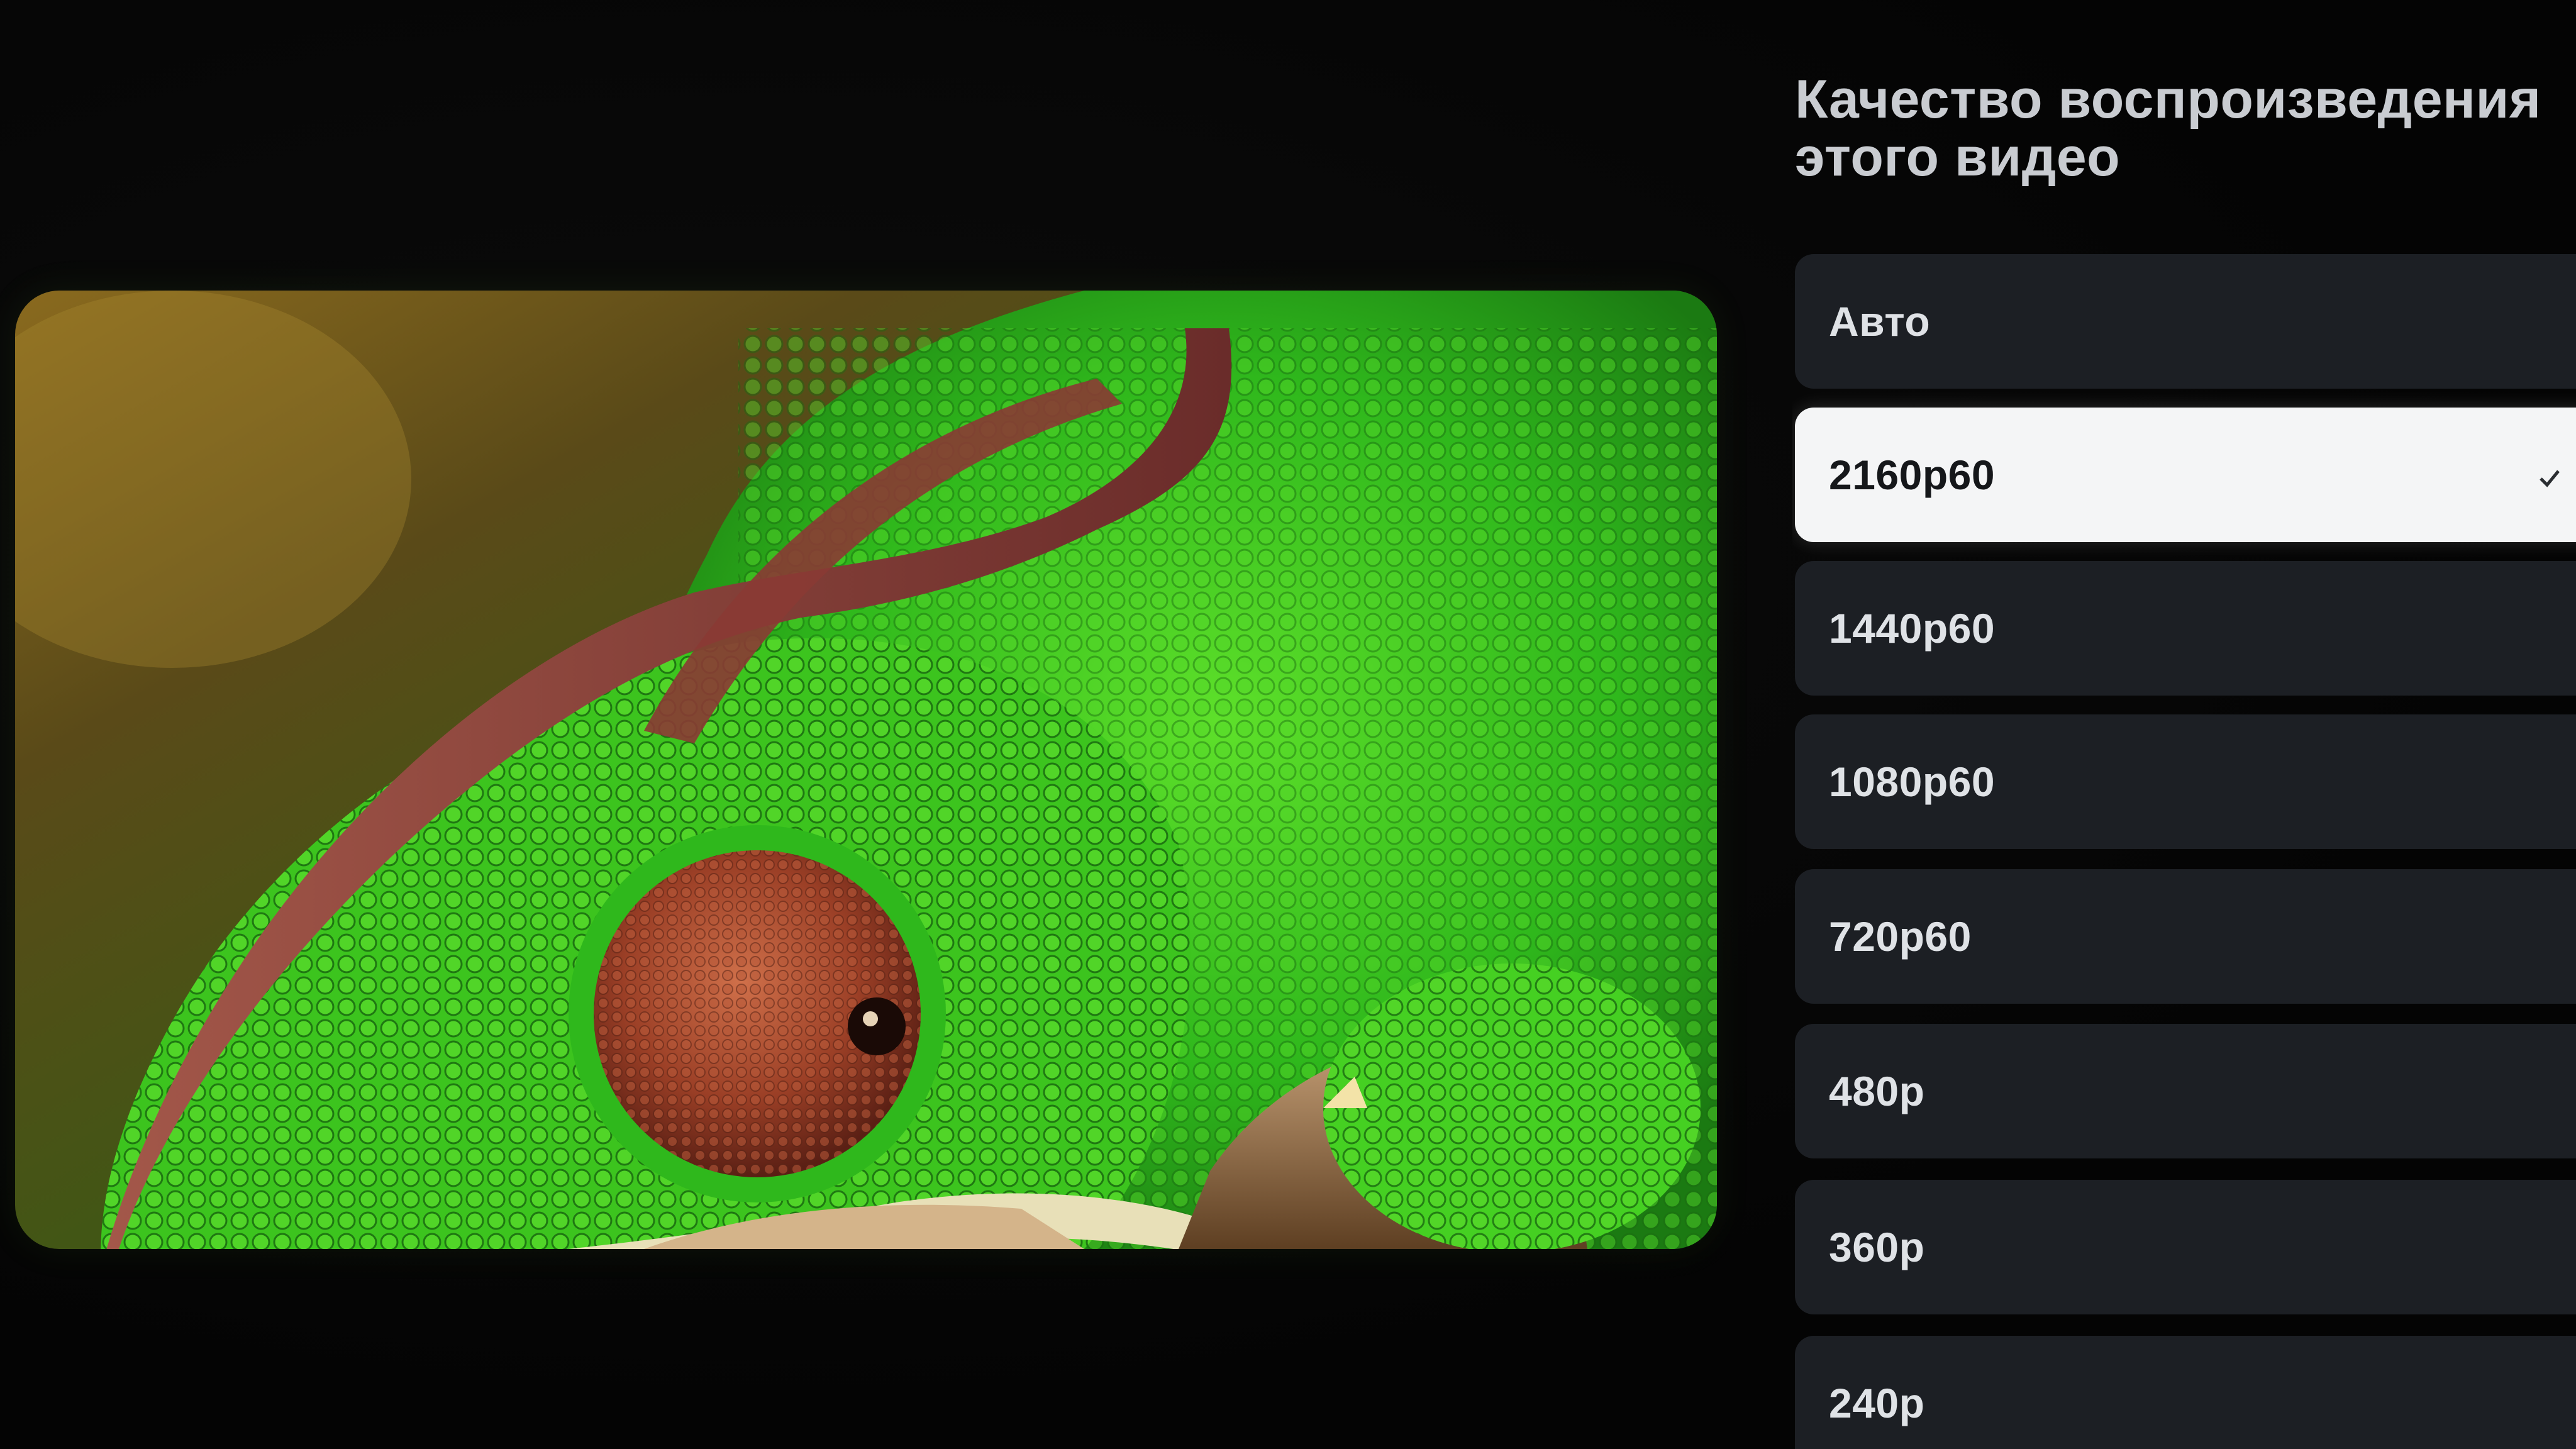 The image size is (2576, 1449). I want to click on quality-option-label: 360p, so click(1877, 1247).